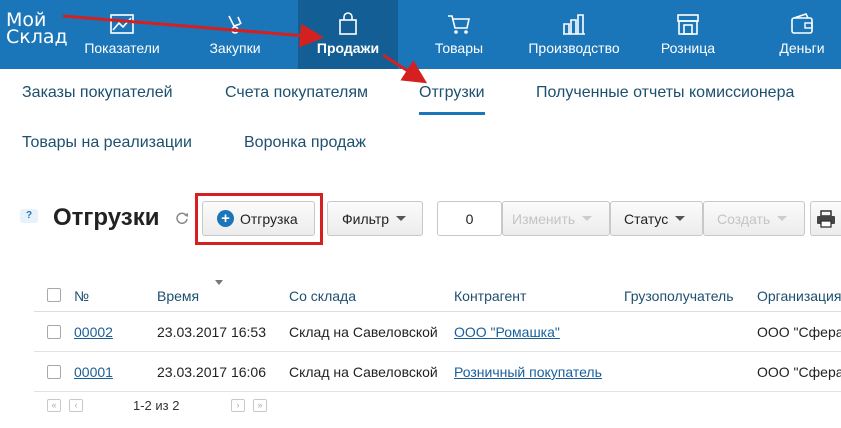 This screenshot has width=841, height=428. Describe the element at coordinates (235, 48) in the screenshot. I see `nav-label: Закупки` at that location.